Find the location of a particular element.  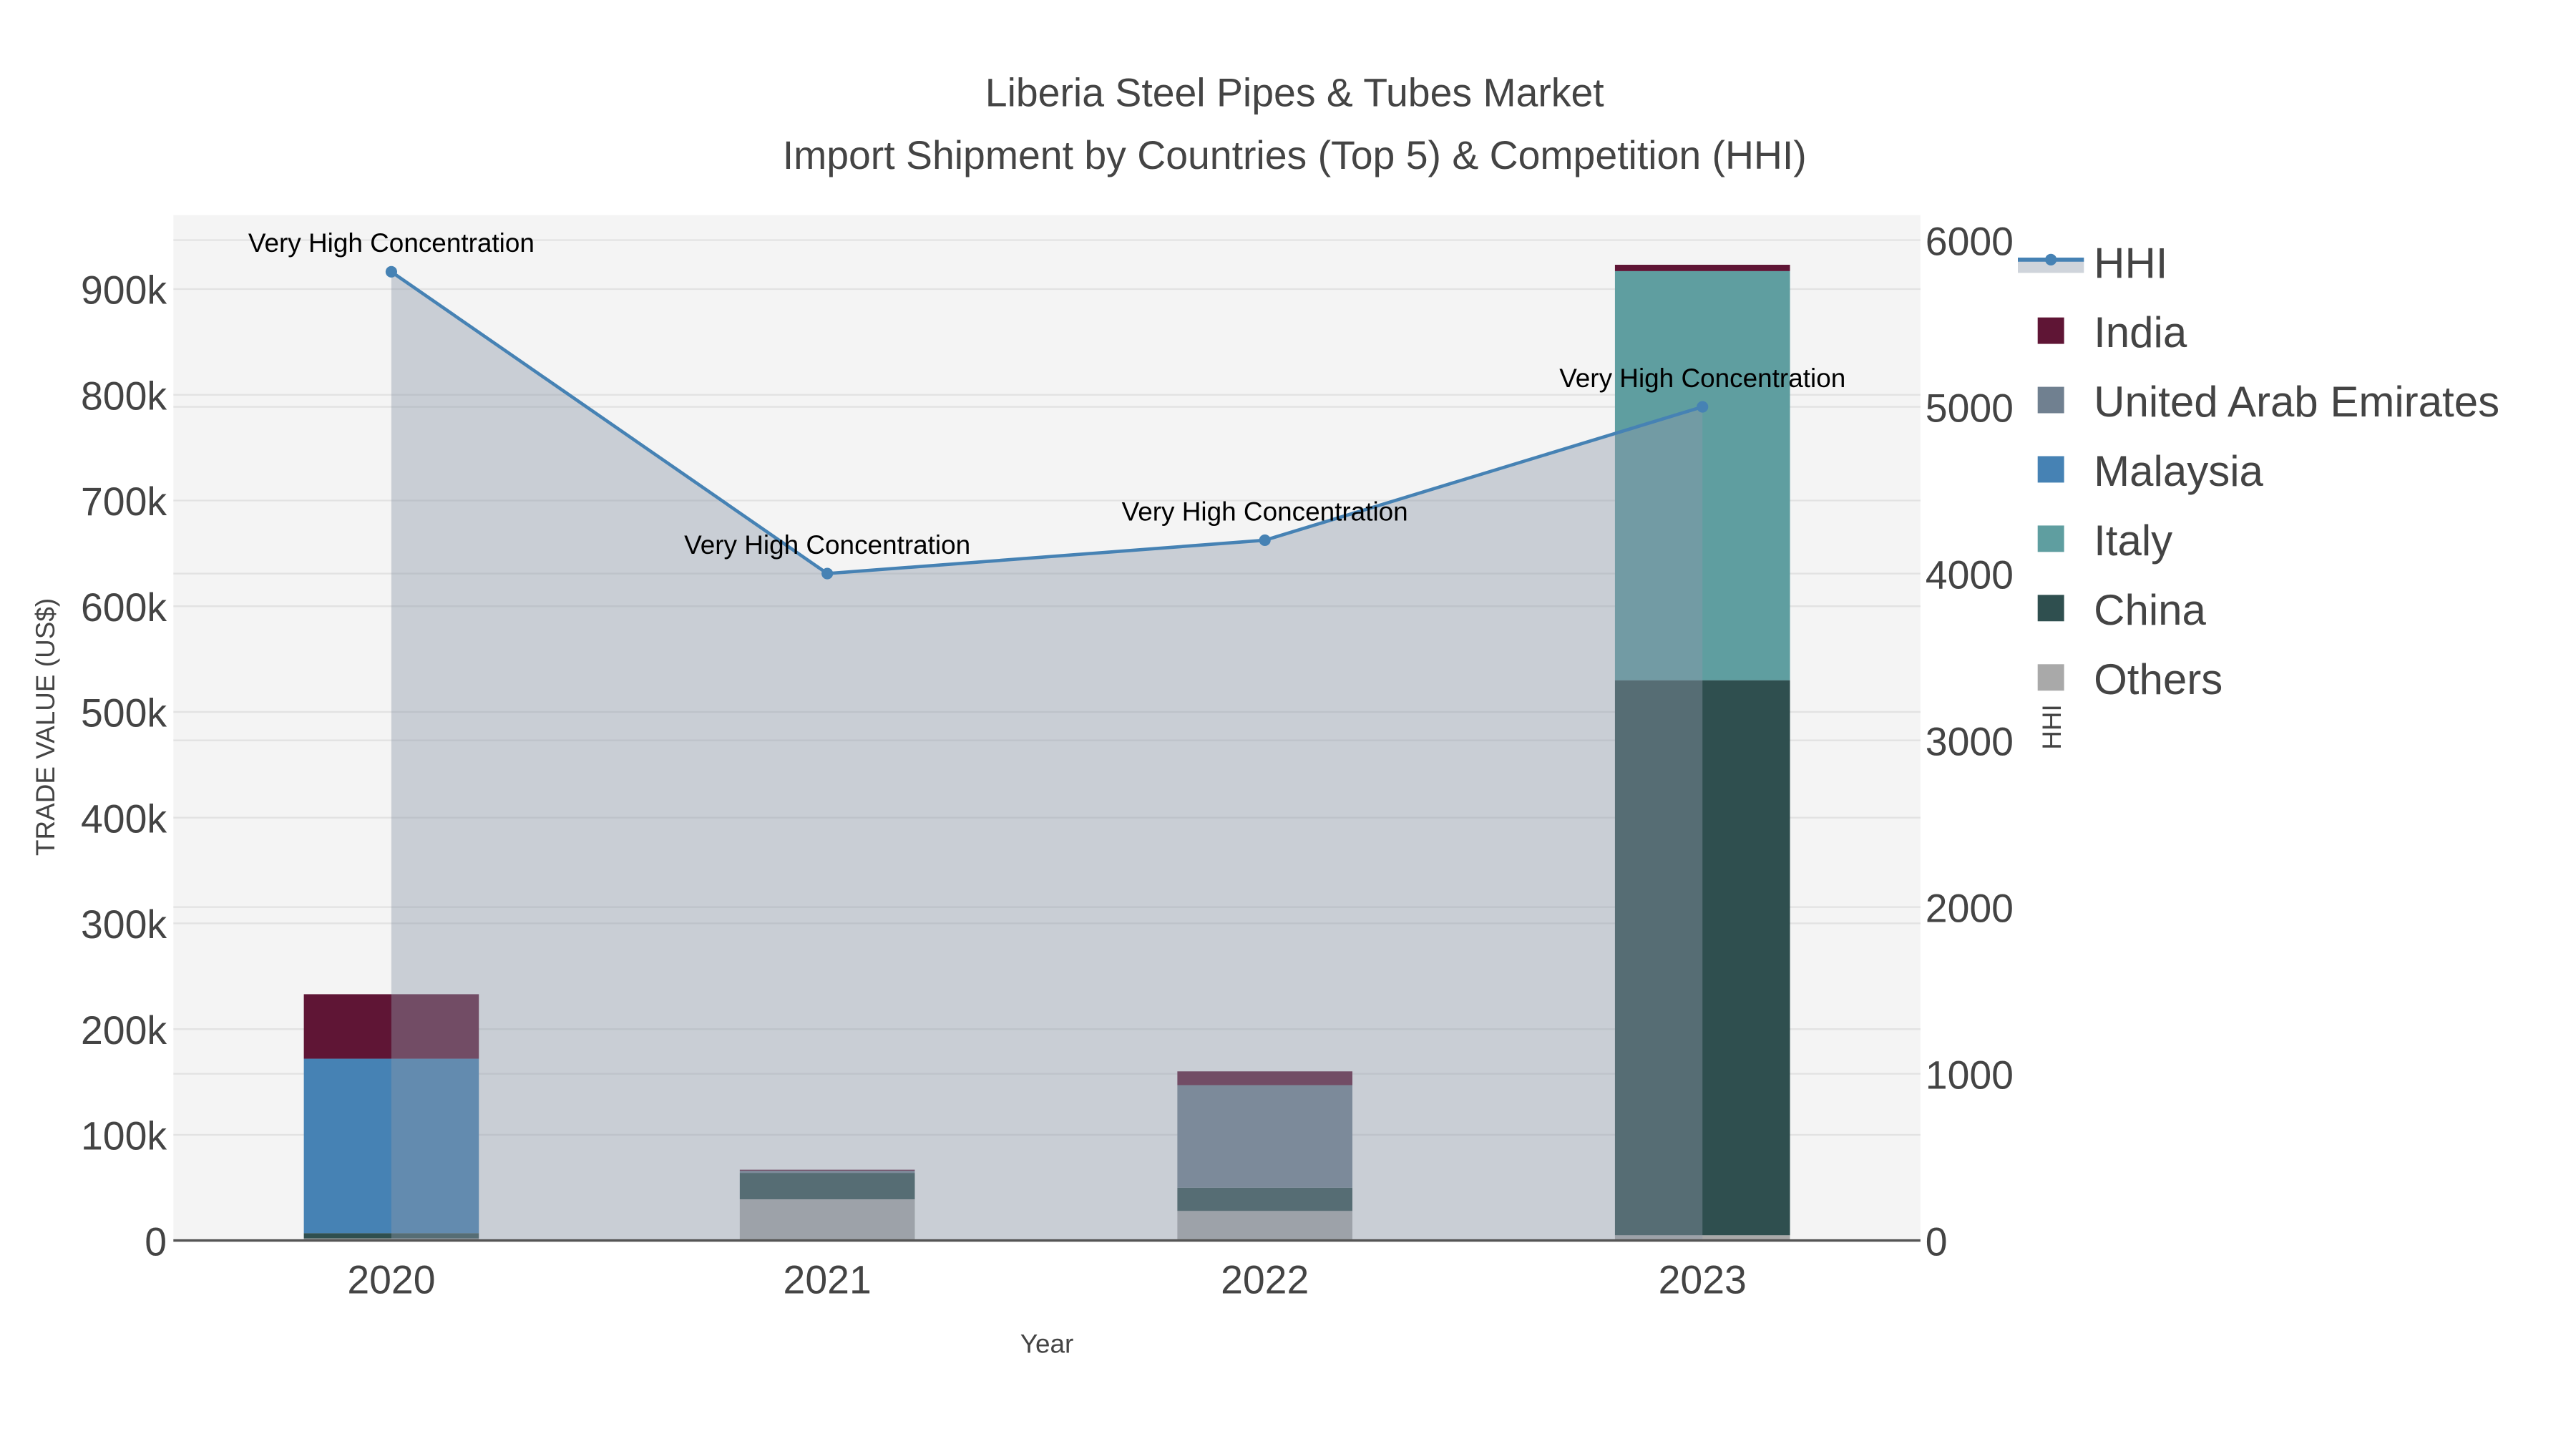

y2-axis-ticks: 0 1000 2000 3000 4000 5000 6000 is located at coordinates (1970, 741).